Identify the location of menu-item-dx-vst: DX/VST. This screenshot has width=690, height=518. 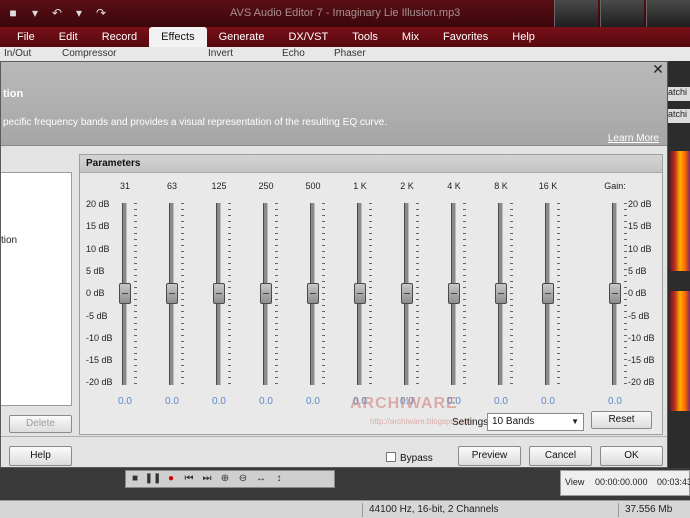
(308, 37).